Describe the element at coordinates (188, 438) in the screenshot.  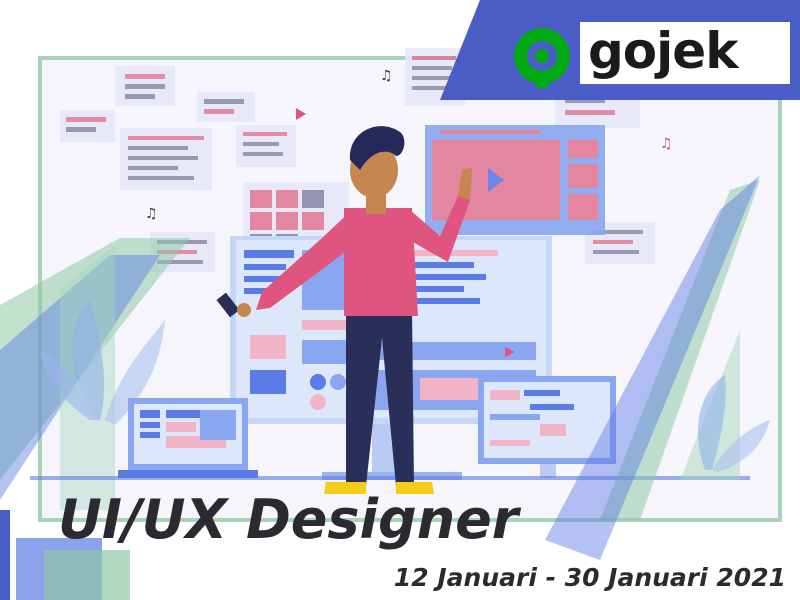
I see `laptop-left` at that location.